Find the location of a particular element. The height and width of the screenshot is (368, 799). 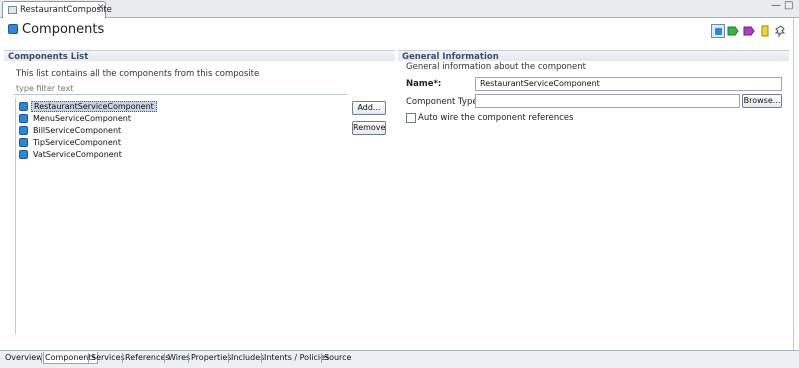

property-toolbar-icon is located at coordinates (765, 31).